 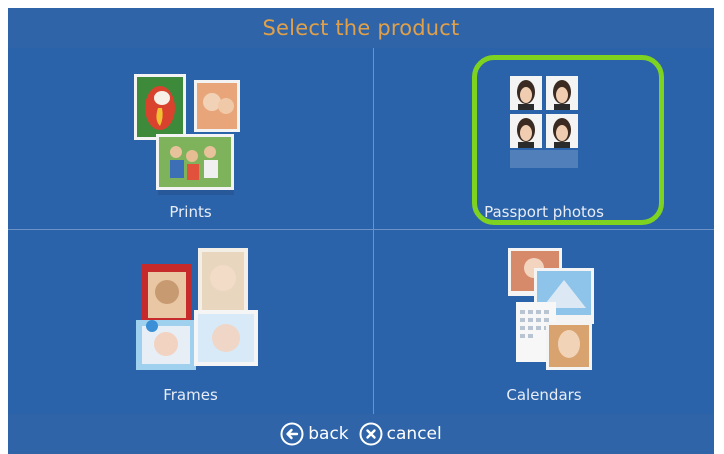 I want to click on frames-collage-icon, so click(x=197, y=309).